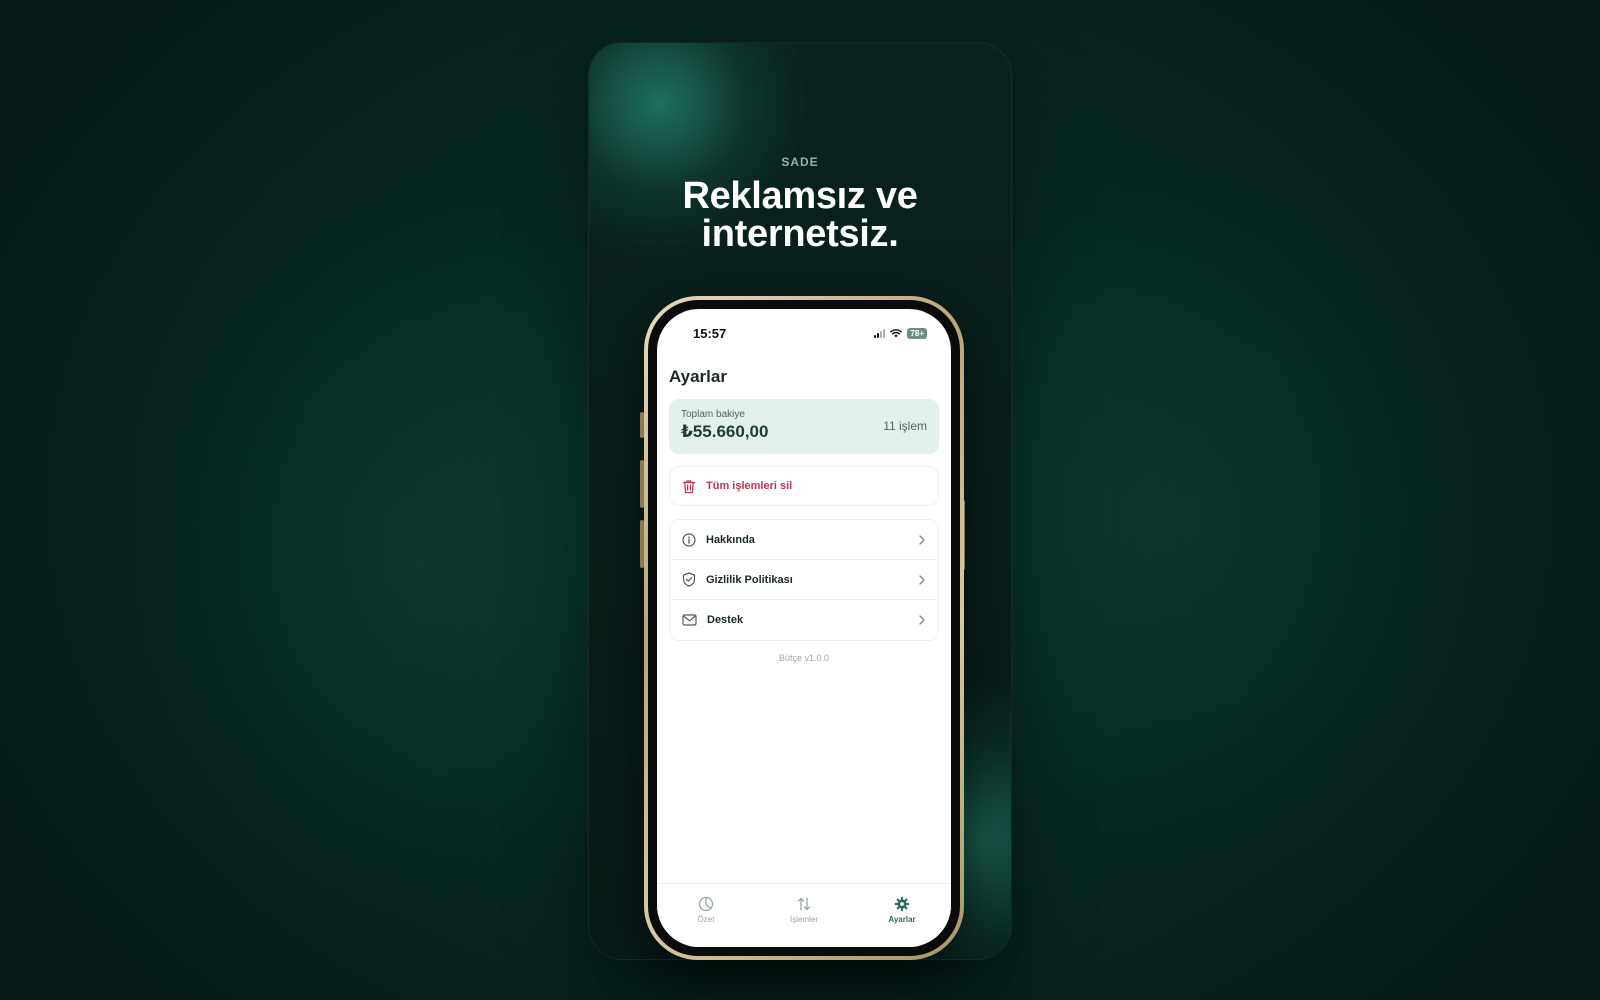  Describe the element at coordinates (804, 904) in the screenshot. I see `arrows-updown-icon` at that location.